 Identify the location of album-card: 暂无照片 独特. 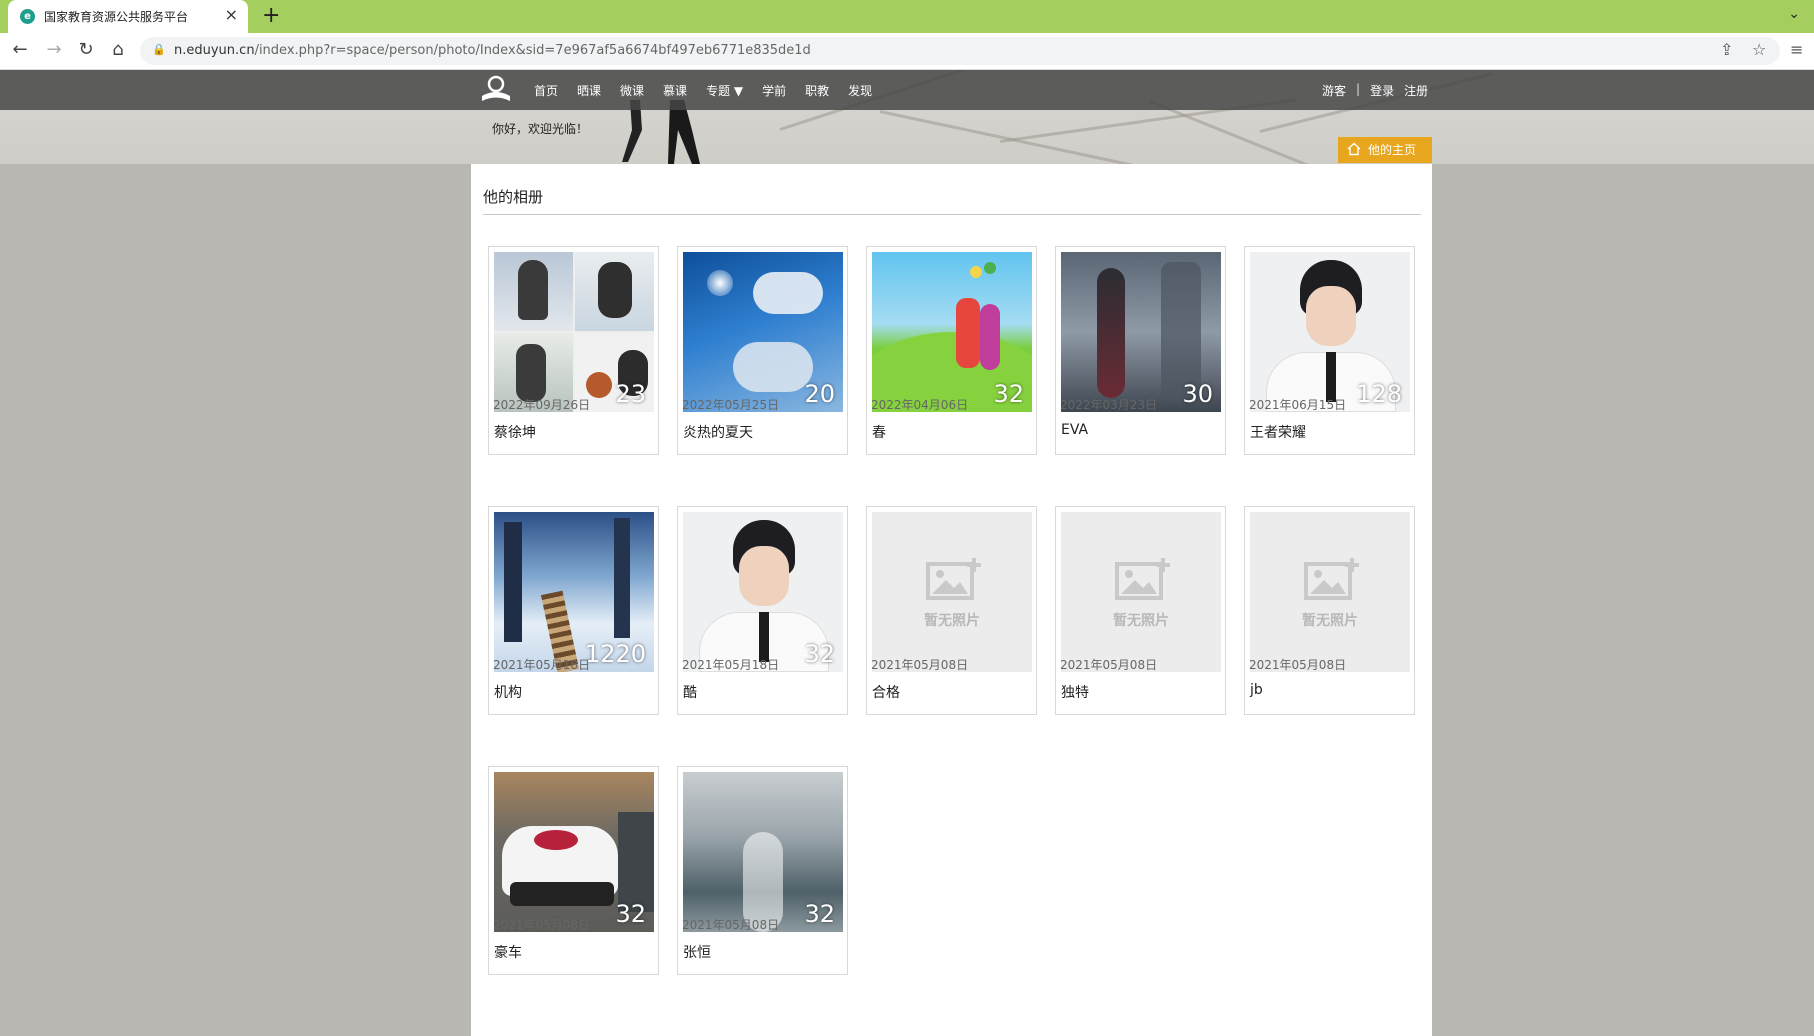
(1140, 610).